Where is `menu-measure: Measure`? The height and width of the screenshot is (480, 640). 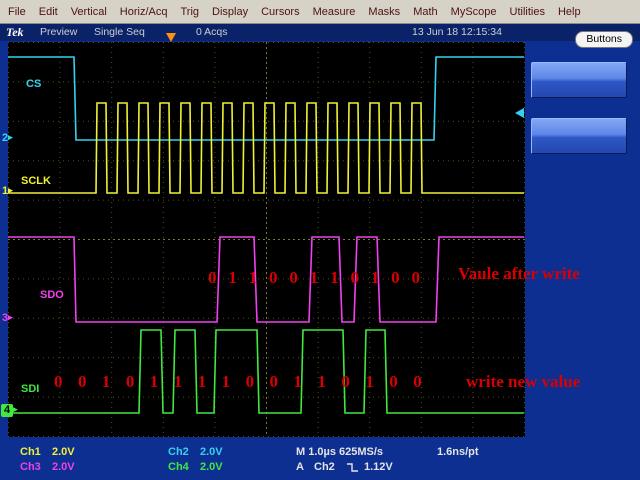
menu-measure: Measure is located at coordinates (334, 12).